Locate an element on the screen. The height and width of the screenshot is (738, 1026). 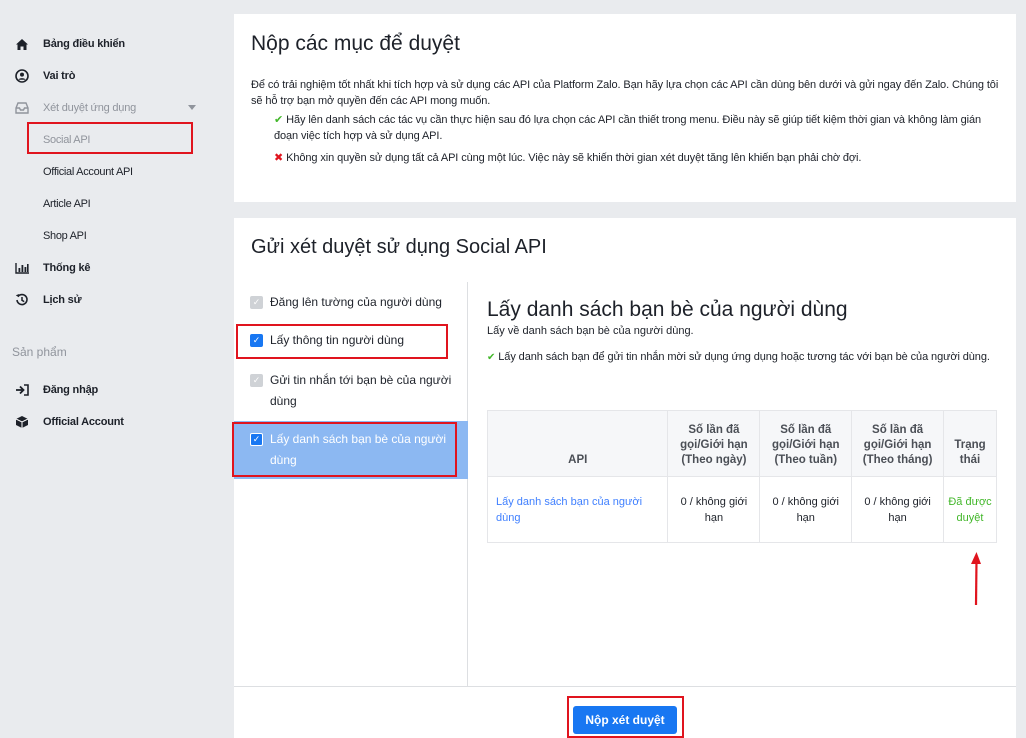
highlight-social-api is located at coordinates (110, 138).